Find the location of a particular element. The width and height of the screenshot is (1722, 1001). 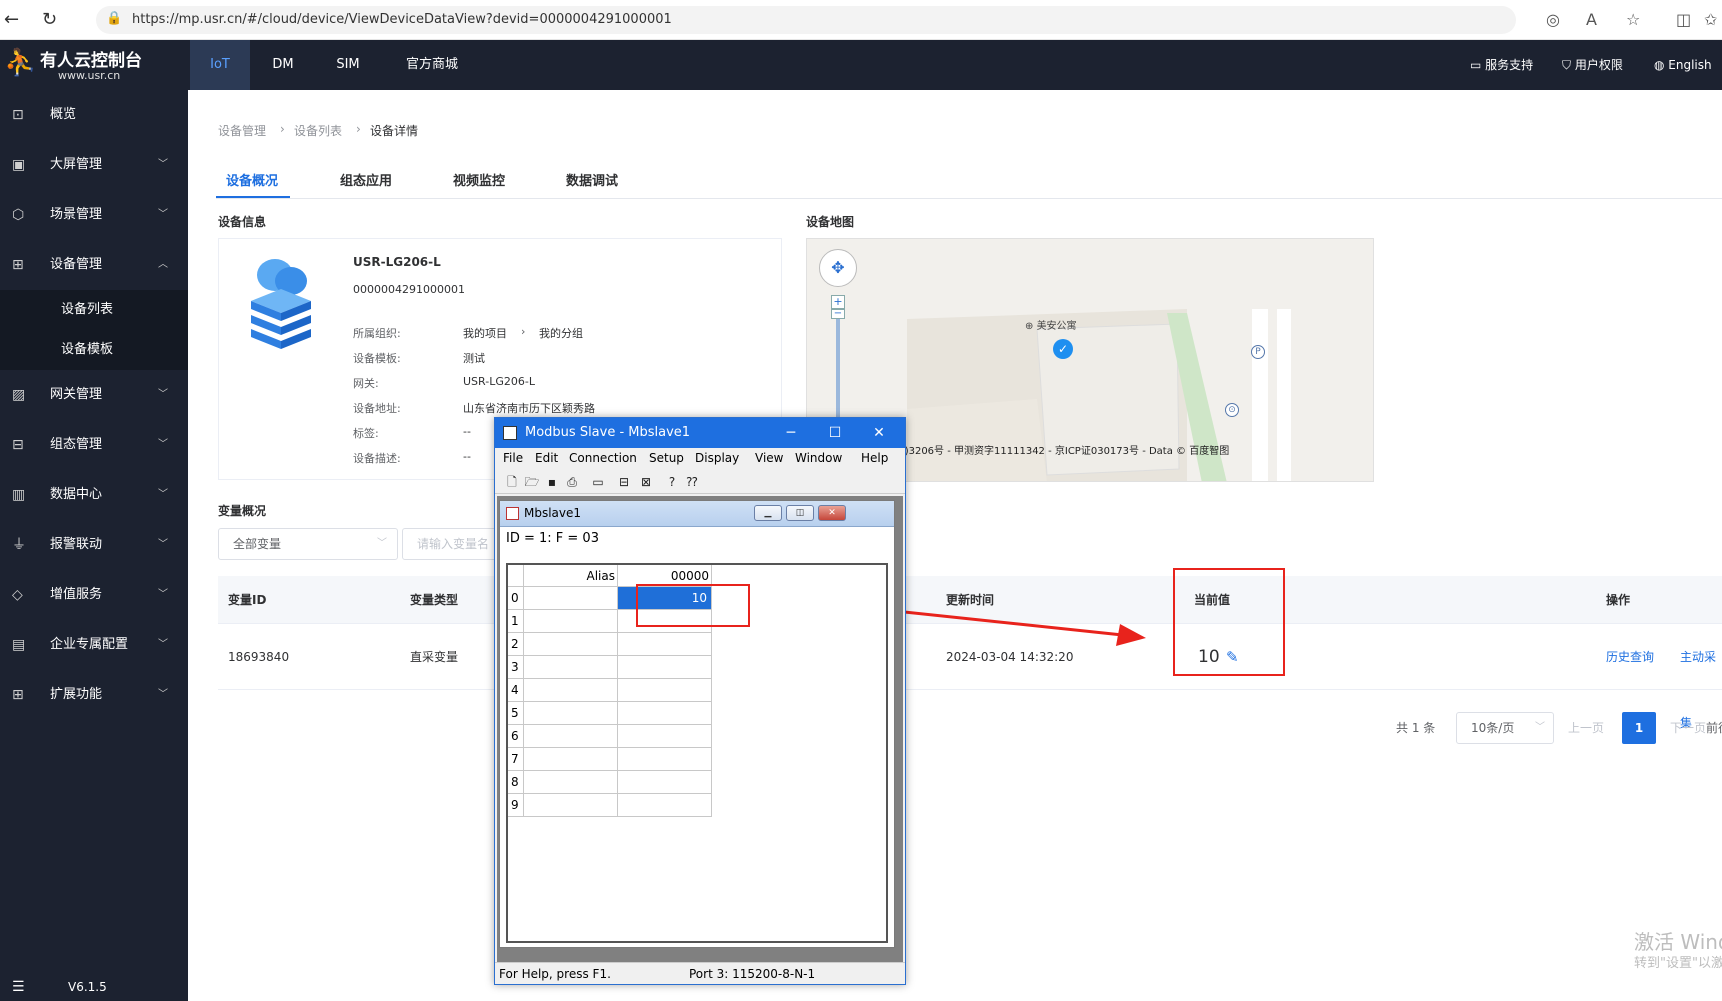

chevron-up-icon: ︿ is located at coordinates (163, 264).